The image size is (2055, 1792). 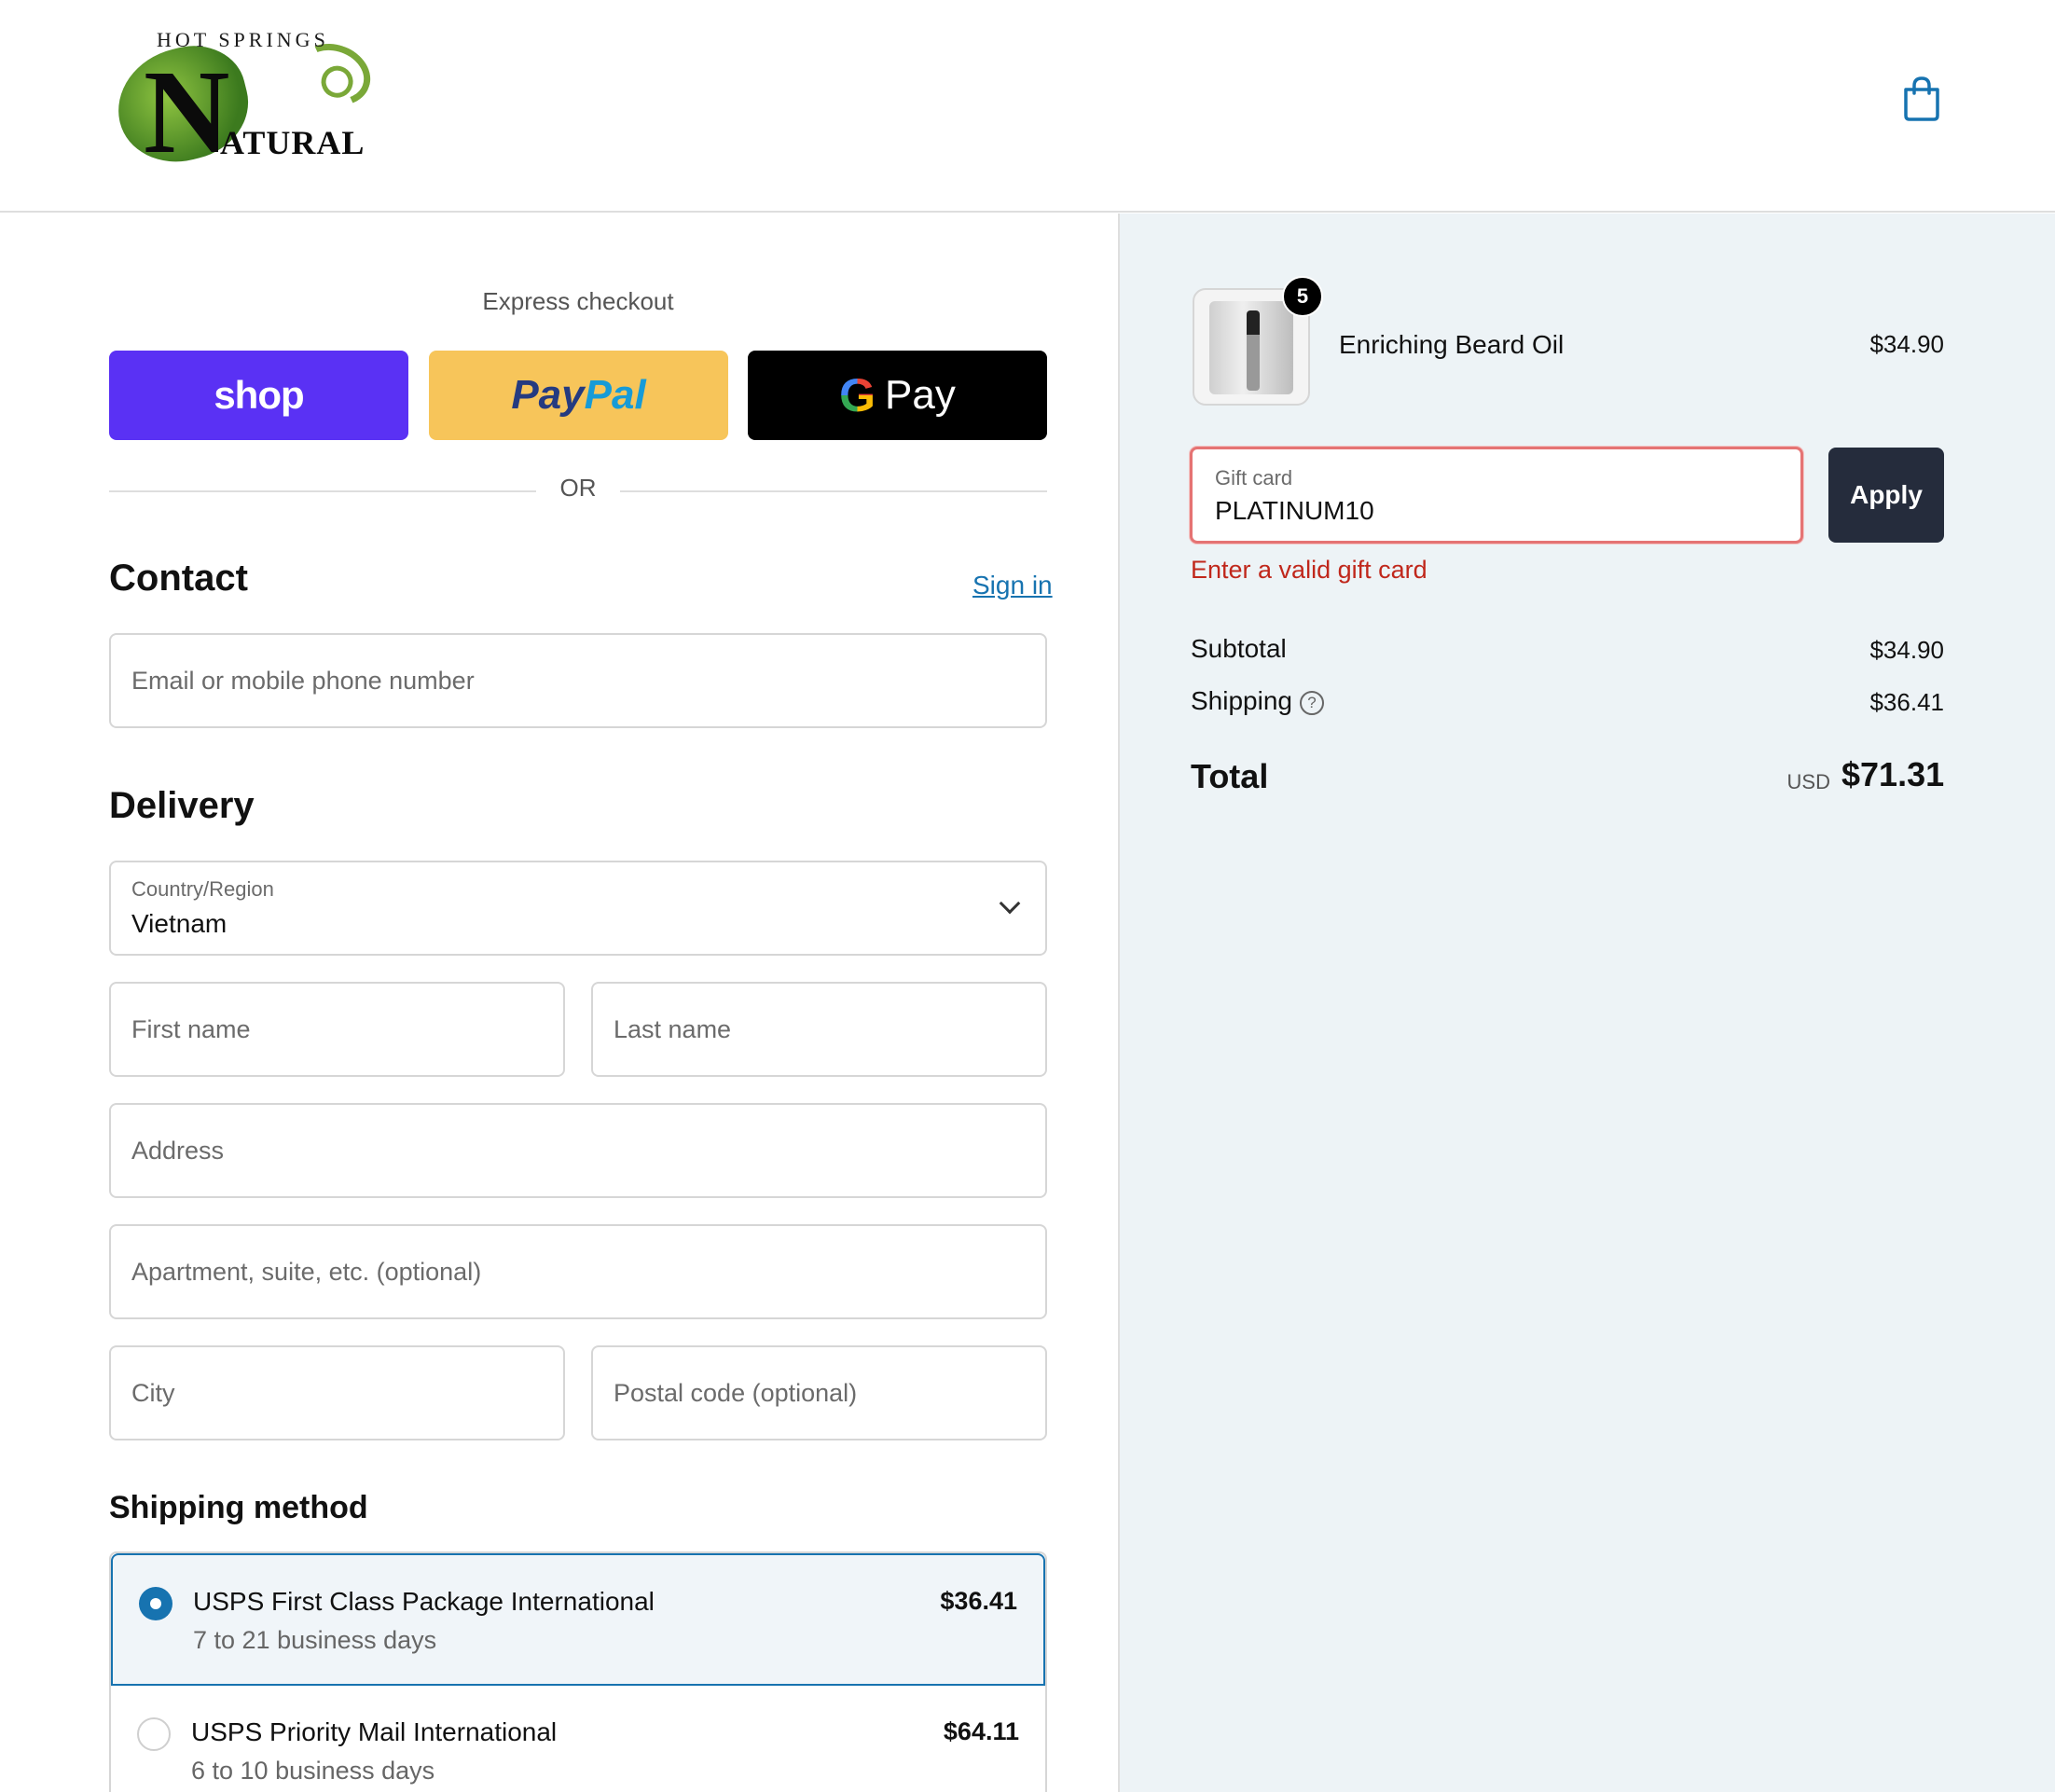 I want to click on apartment-input, so click(x=578, y=1271).